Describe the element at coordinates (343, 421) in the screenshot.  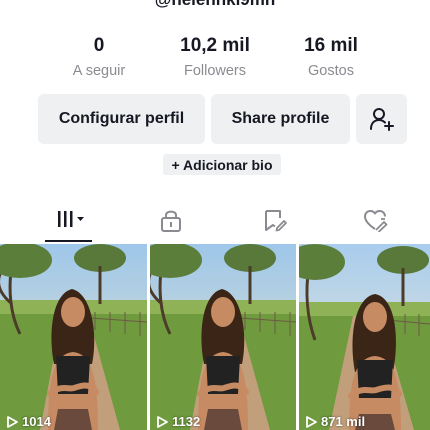
I see `video-view-count-text: 871 mil` at that location.